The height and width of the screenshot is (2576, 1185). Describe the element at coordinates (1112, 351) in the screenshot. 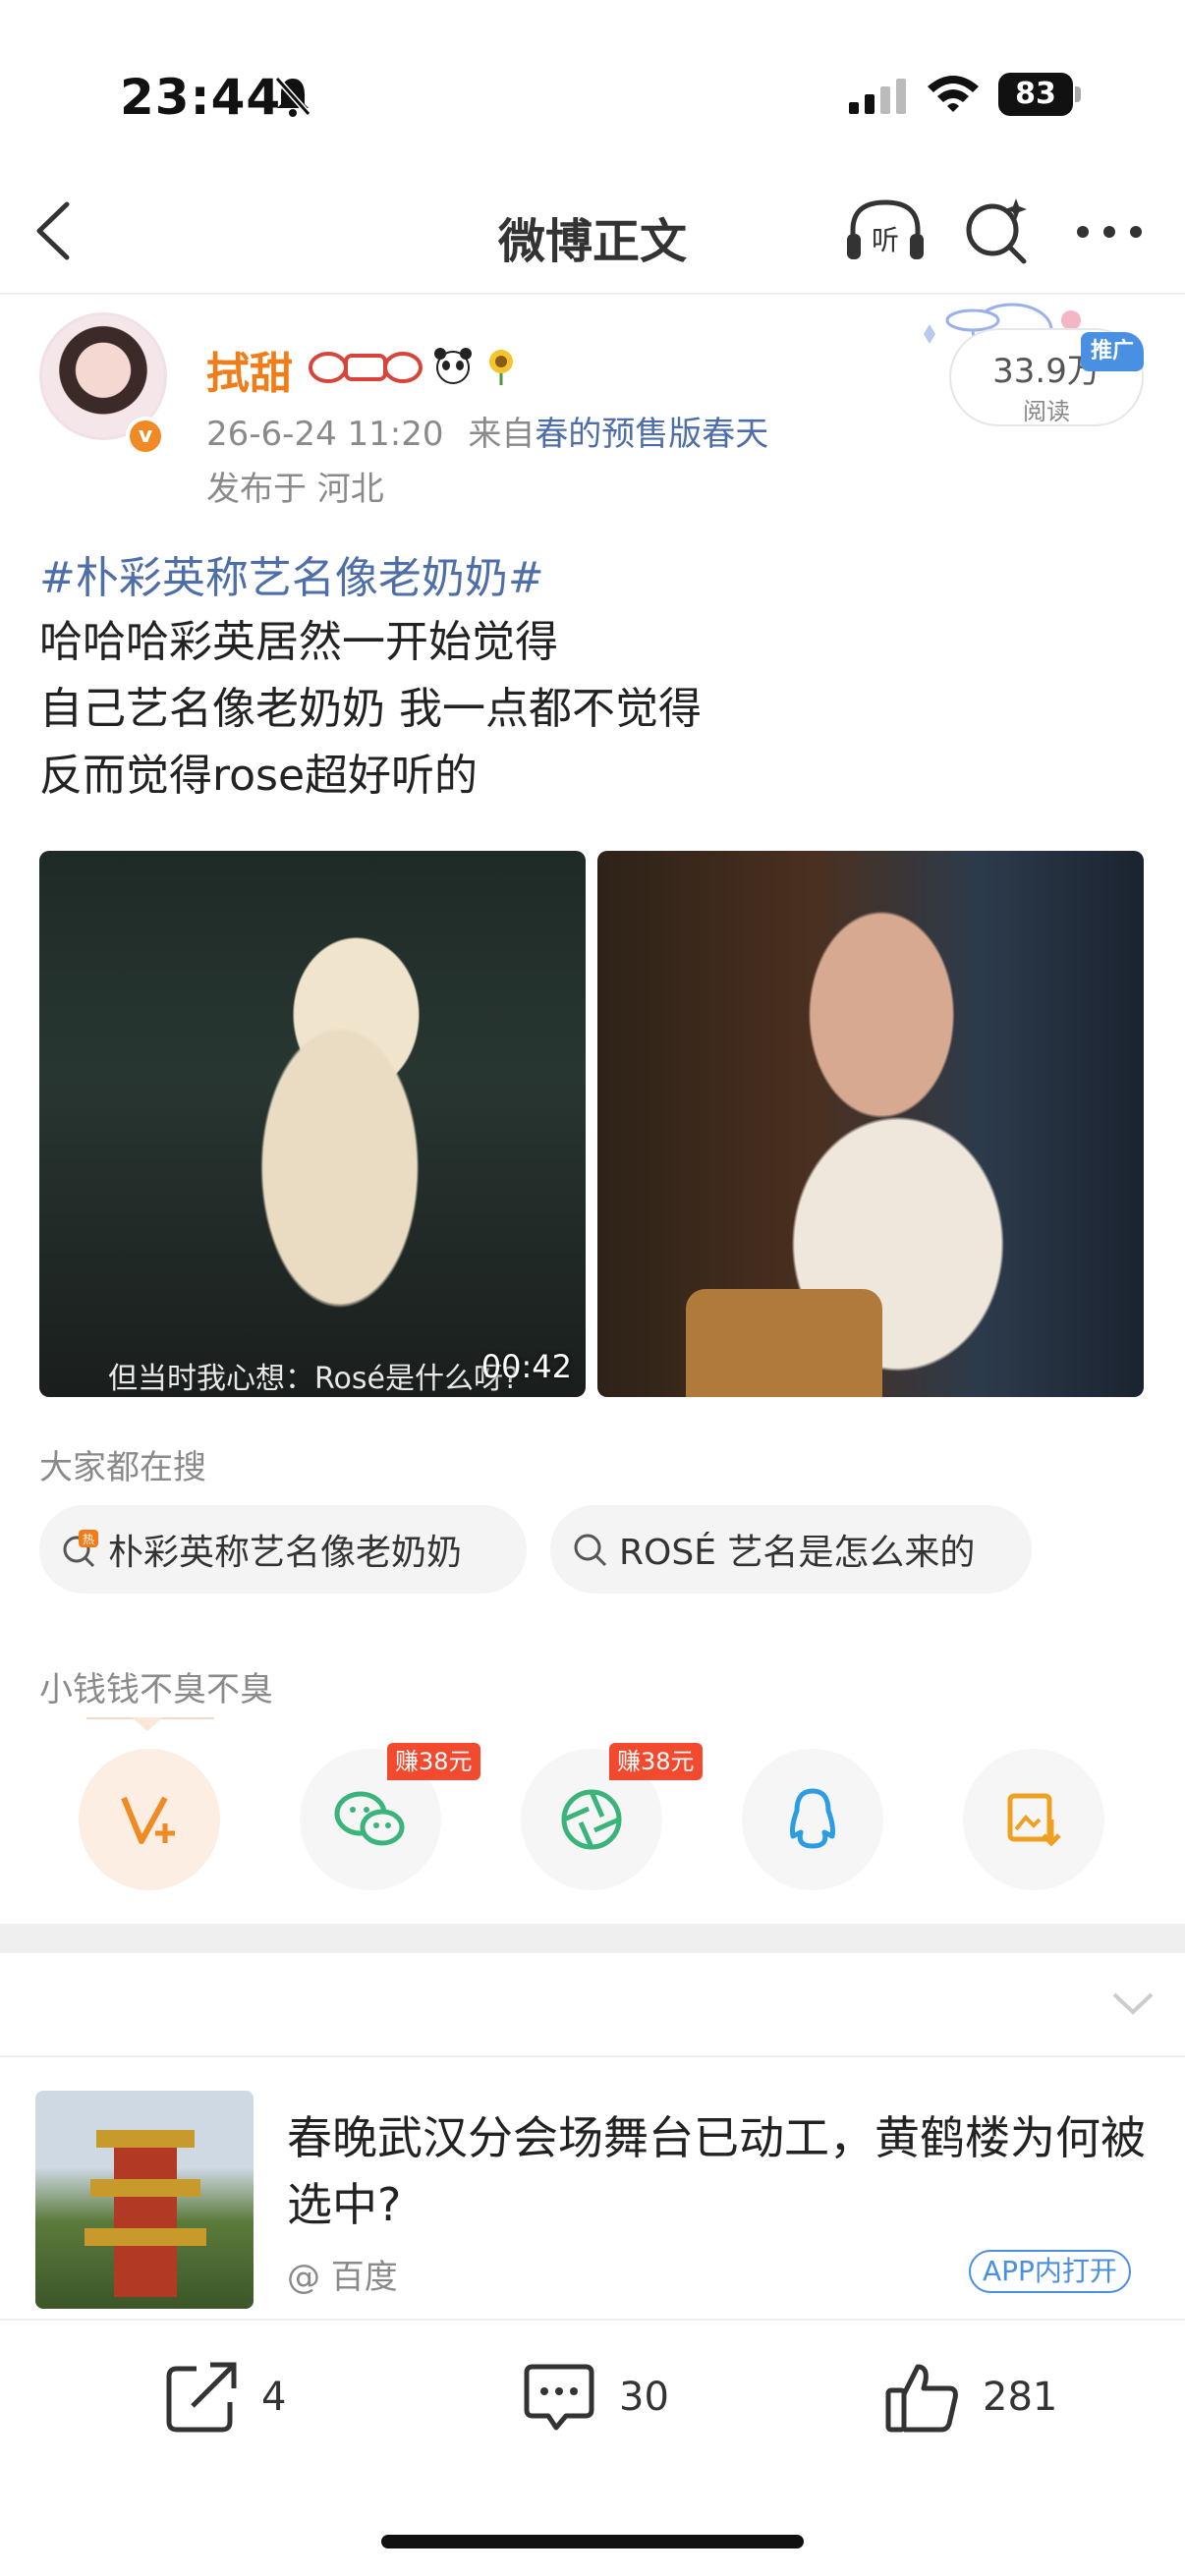

I see `promo-badge: 推广` at that location.